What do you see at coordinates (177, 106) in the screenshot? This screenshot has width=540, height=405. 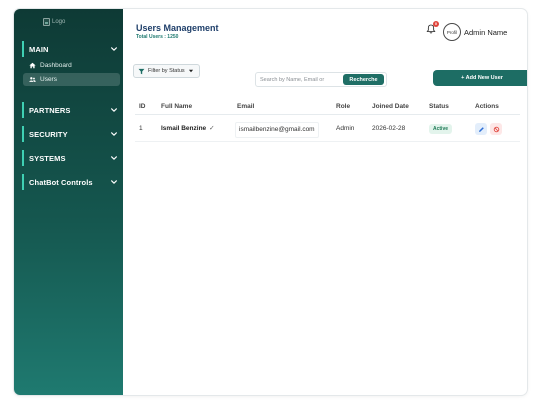 I see `column-header-full-name: Full Name` at bounding box center [177, 106].